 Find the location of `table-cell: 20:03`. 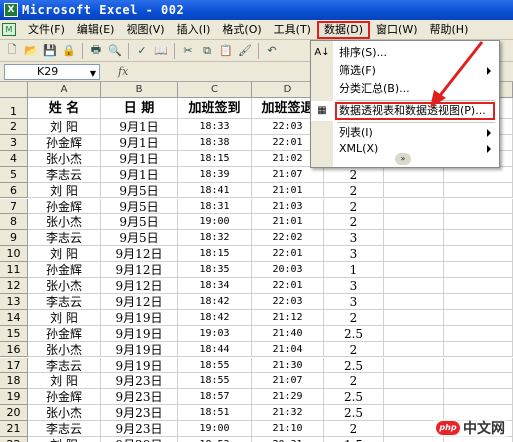

table-cell: 20:03 is located at coordinates (288, 270).